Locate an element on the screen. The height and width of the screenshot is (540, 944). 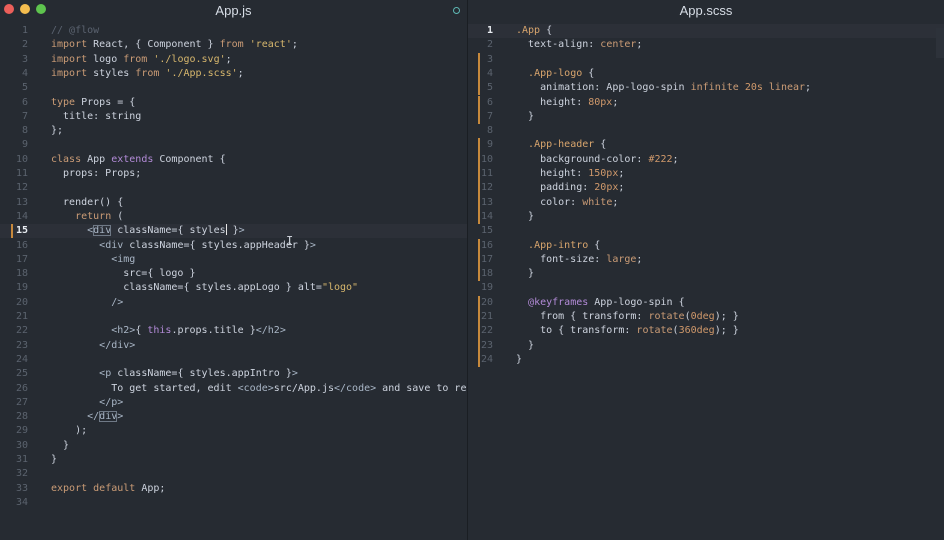
code-line: 22 <h2>{ this.props.title }</h2> is located at coordinates (233, 331).